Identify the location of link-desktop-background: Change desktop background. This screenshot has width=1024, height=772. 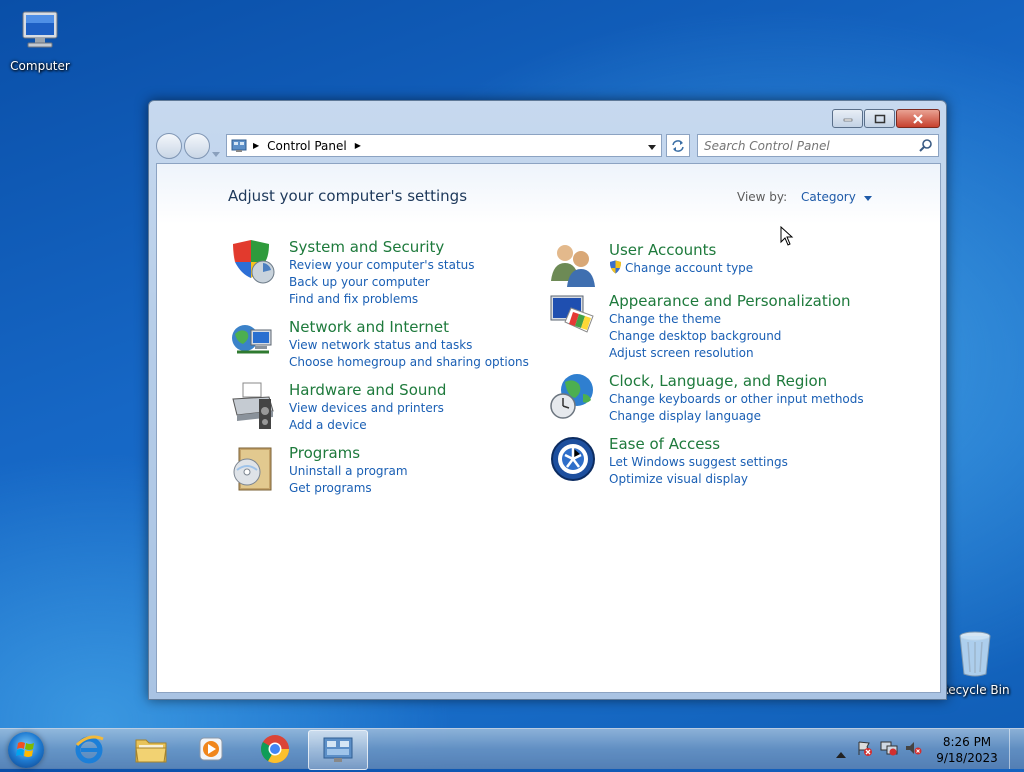
(749, 336).